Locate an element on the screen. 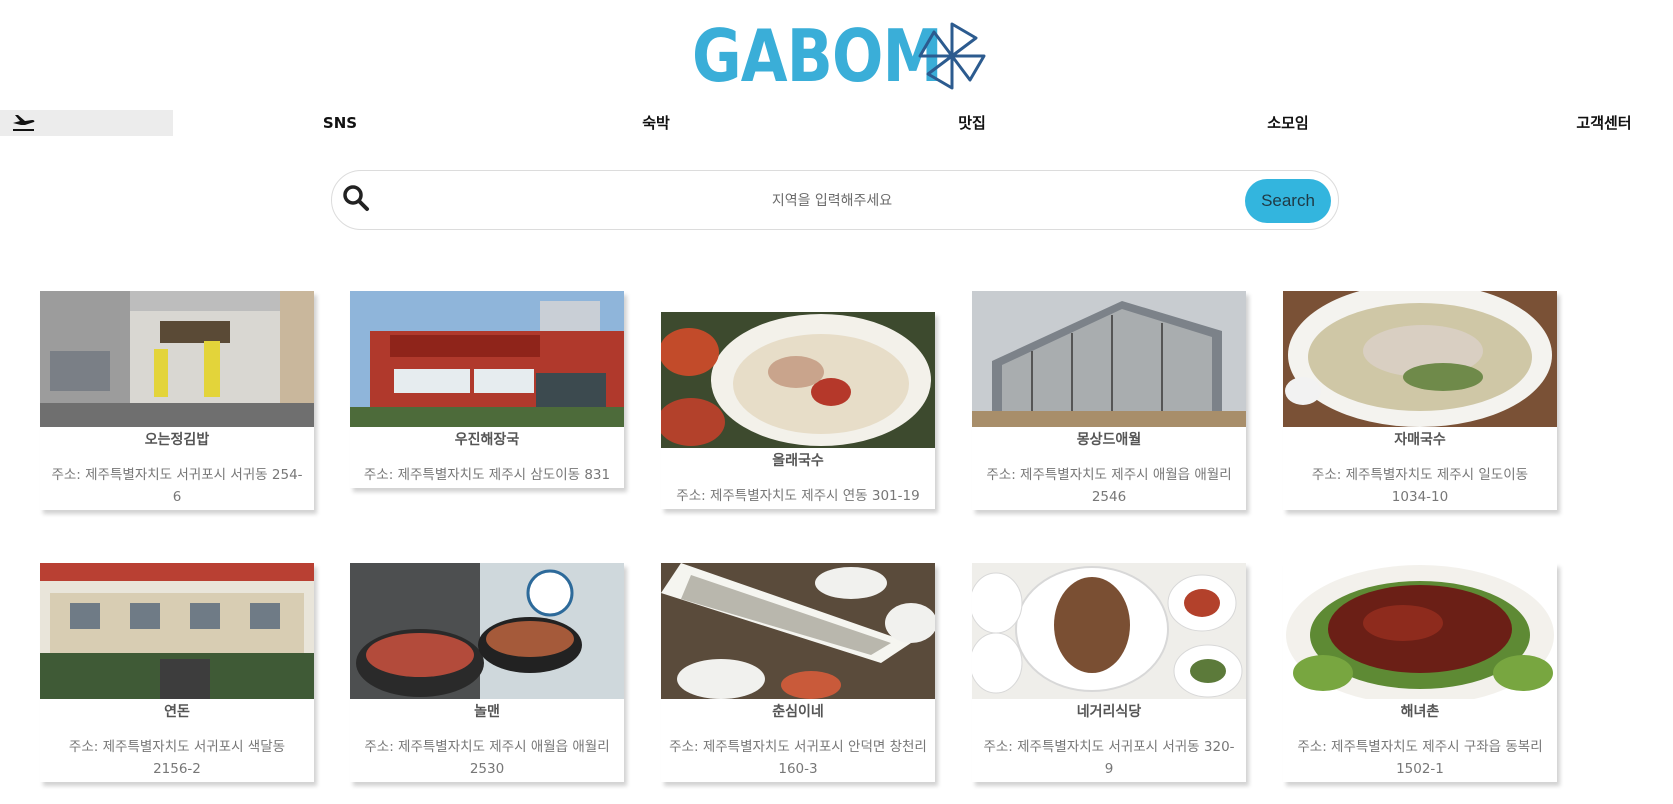  nav-item-customer-center: 고객센터 is located at coordinates (1603, 123).